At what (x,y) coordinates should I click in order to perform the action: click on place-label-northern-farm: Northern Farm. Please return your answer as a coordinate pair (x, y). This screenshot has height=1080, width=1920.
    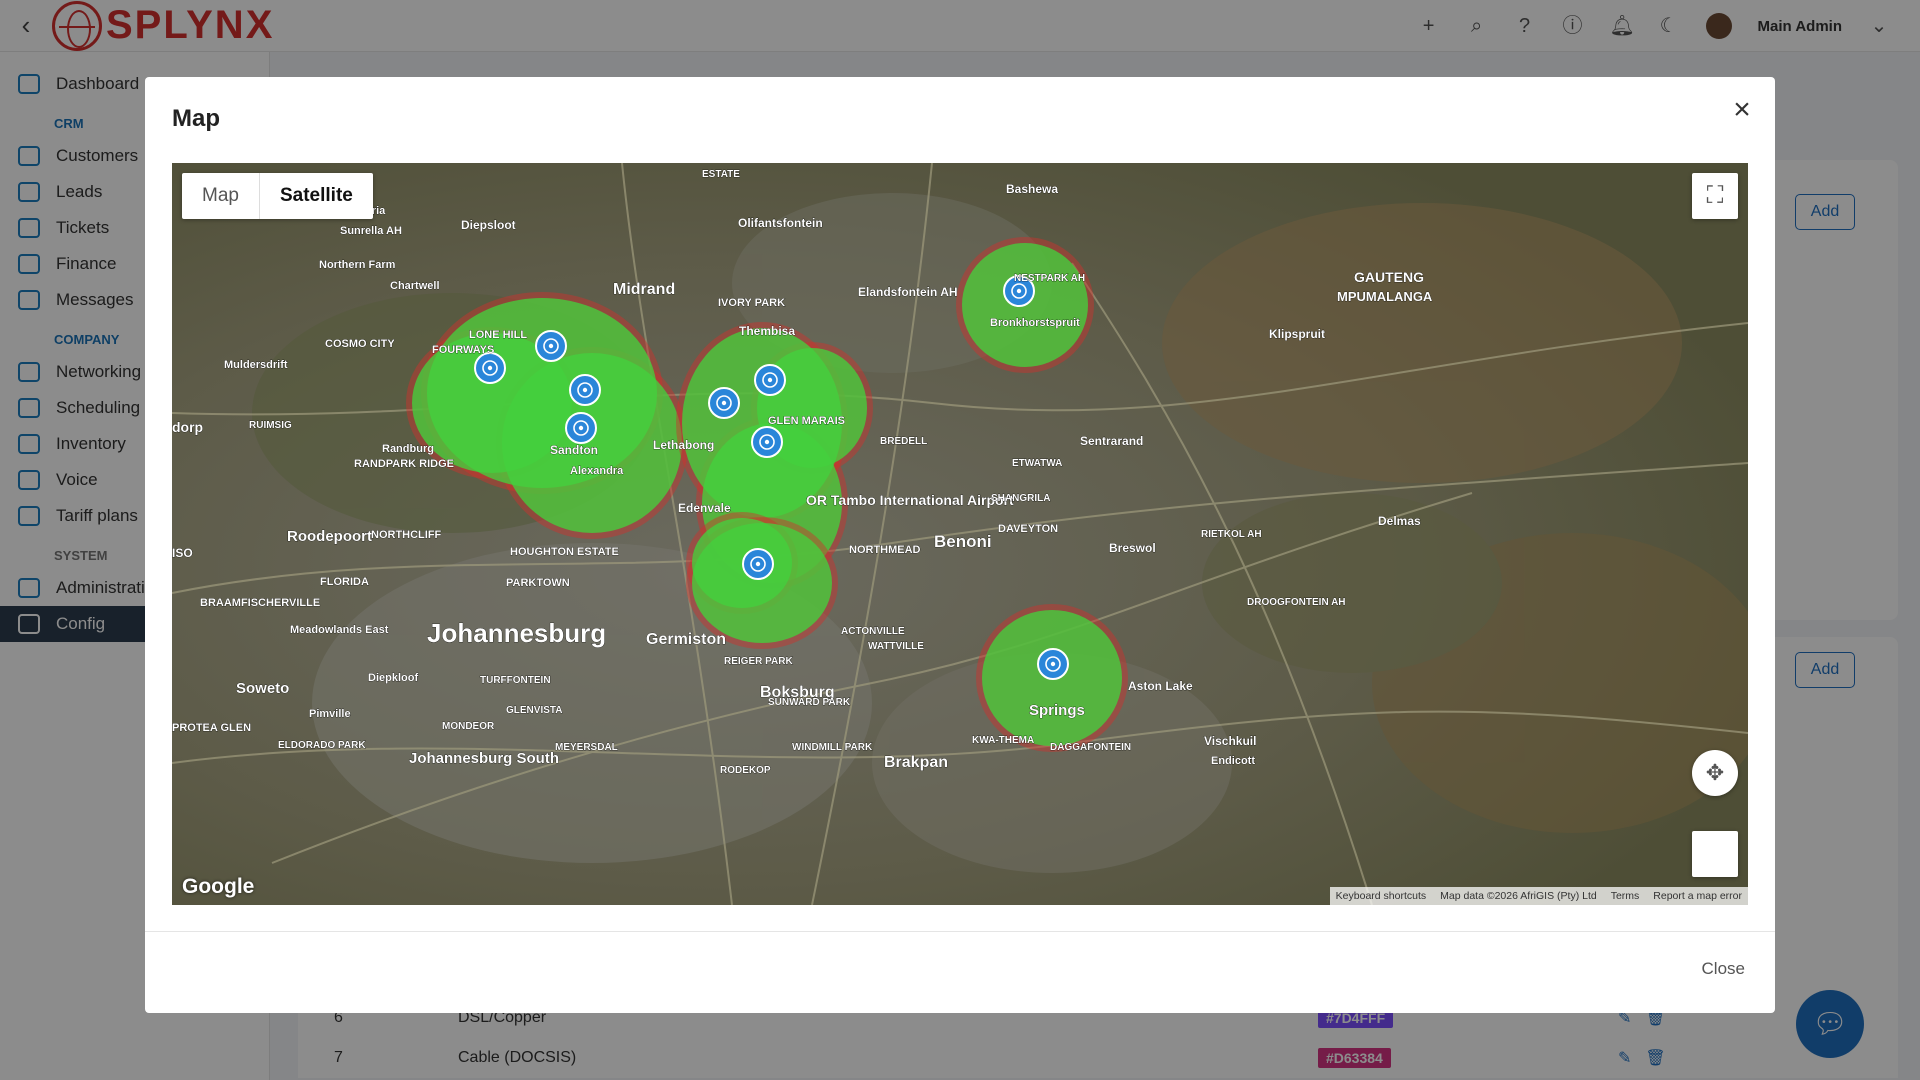
    Looking at the image, I should click on (357, 265).